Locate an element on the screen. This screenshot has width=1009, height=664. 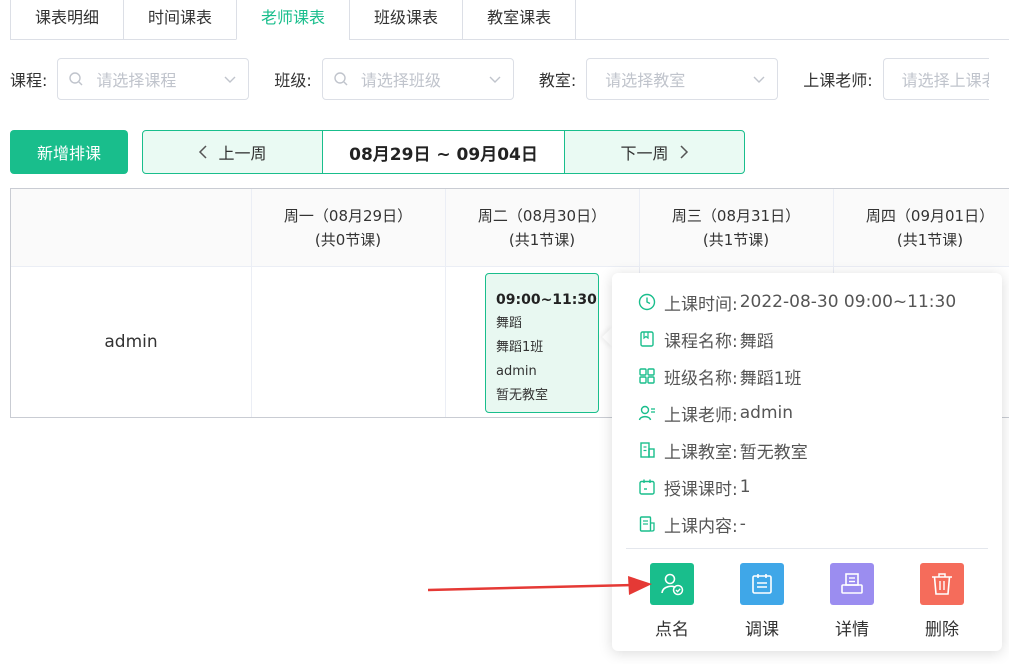
building-icon is located at coordinates (647, 450).